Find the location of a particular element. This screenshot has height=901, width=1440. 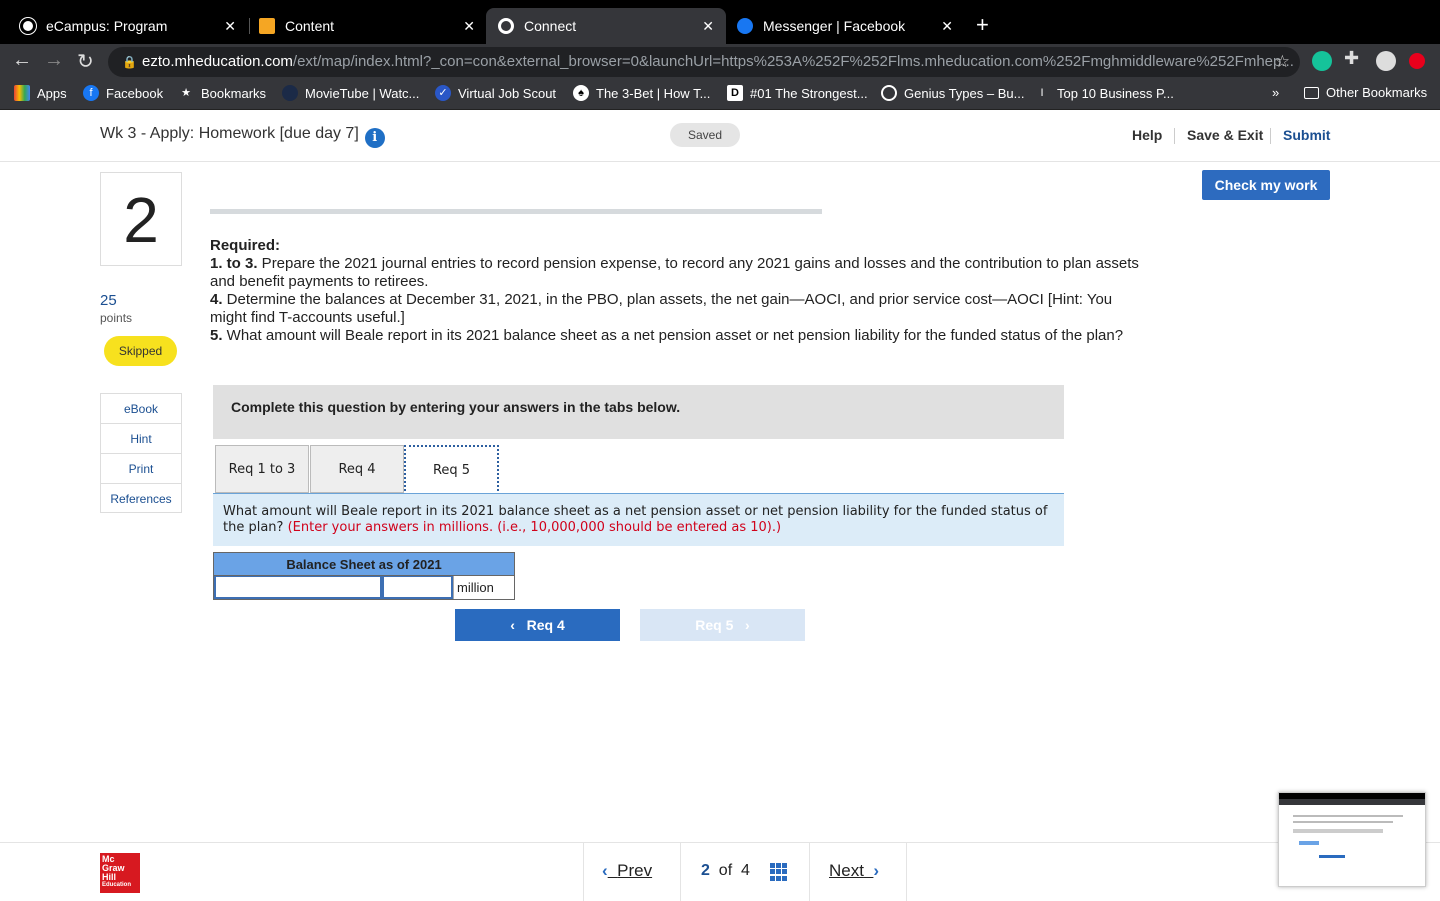

balance-sheet-table: Balance Sheet as of 2021 million is located at coordinates (364, 576).